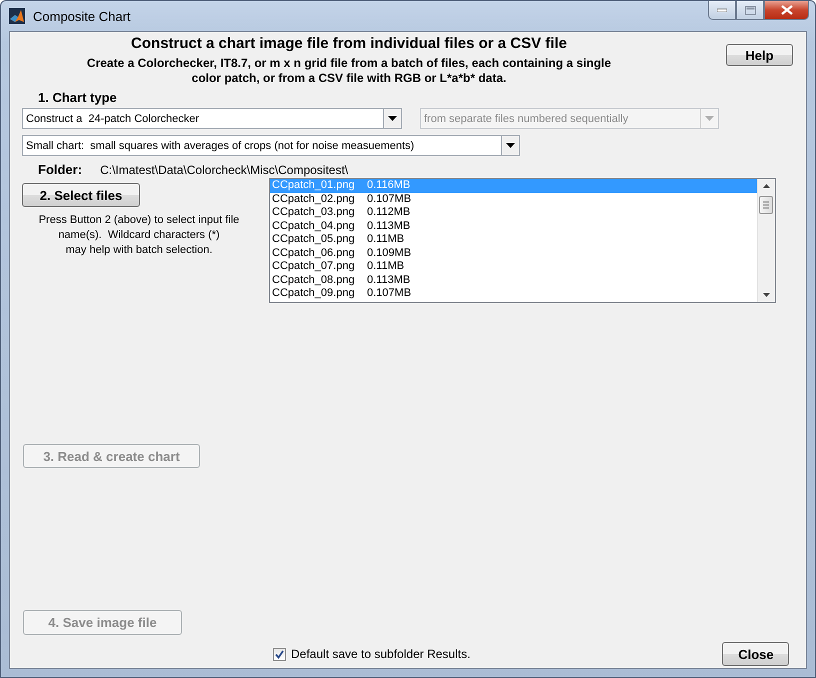  Describe the element at coordinates (389, 253) in the screenshot. I see `file-size: 0.109MB` at that location.